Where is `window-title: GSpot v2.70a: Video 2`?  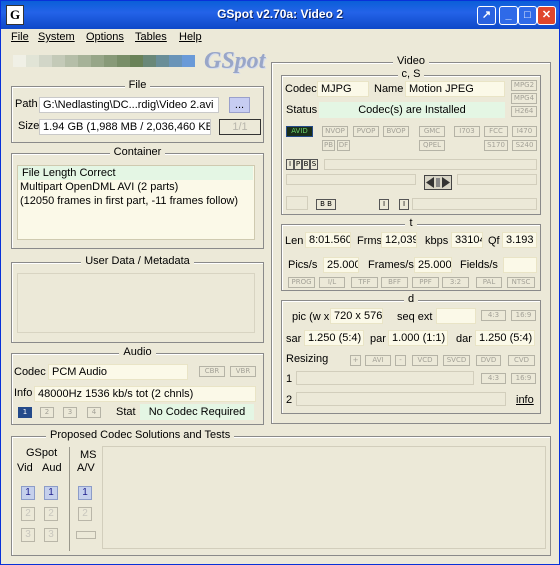
window-title: GSpot v2.70a: Video 2 is located at coordinates (280, 14).